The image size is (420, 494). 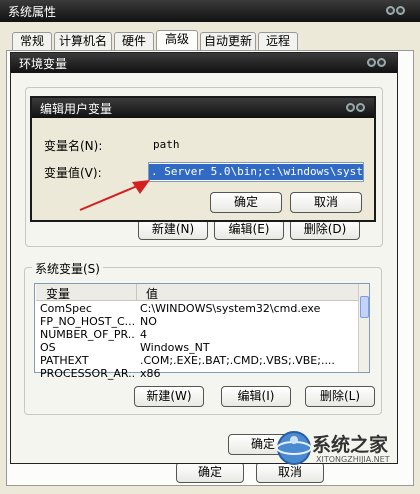 I want to click on env-dialog-title: 环境变量, so click(x=43, y=64).